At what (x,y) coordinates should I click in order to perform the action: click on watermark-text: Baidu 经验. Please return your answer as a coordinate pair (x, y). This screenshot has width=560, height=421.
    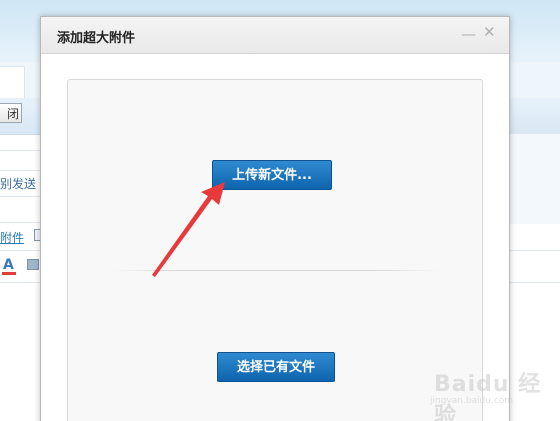
    Looking at the image, I should click on (488, 396).